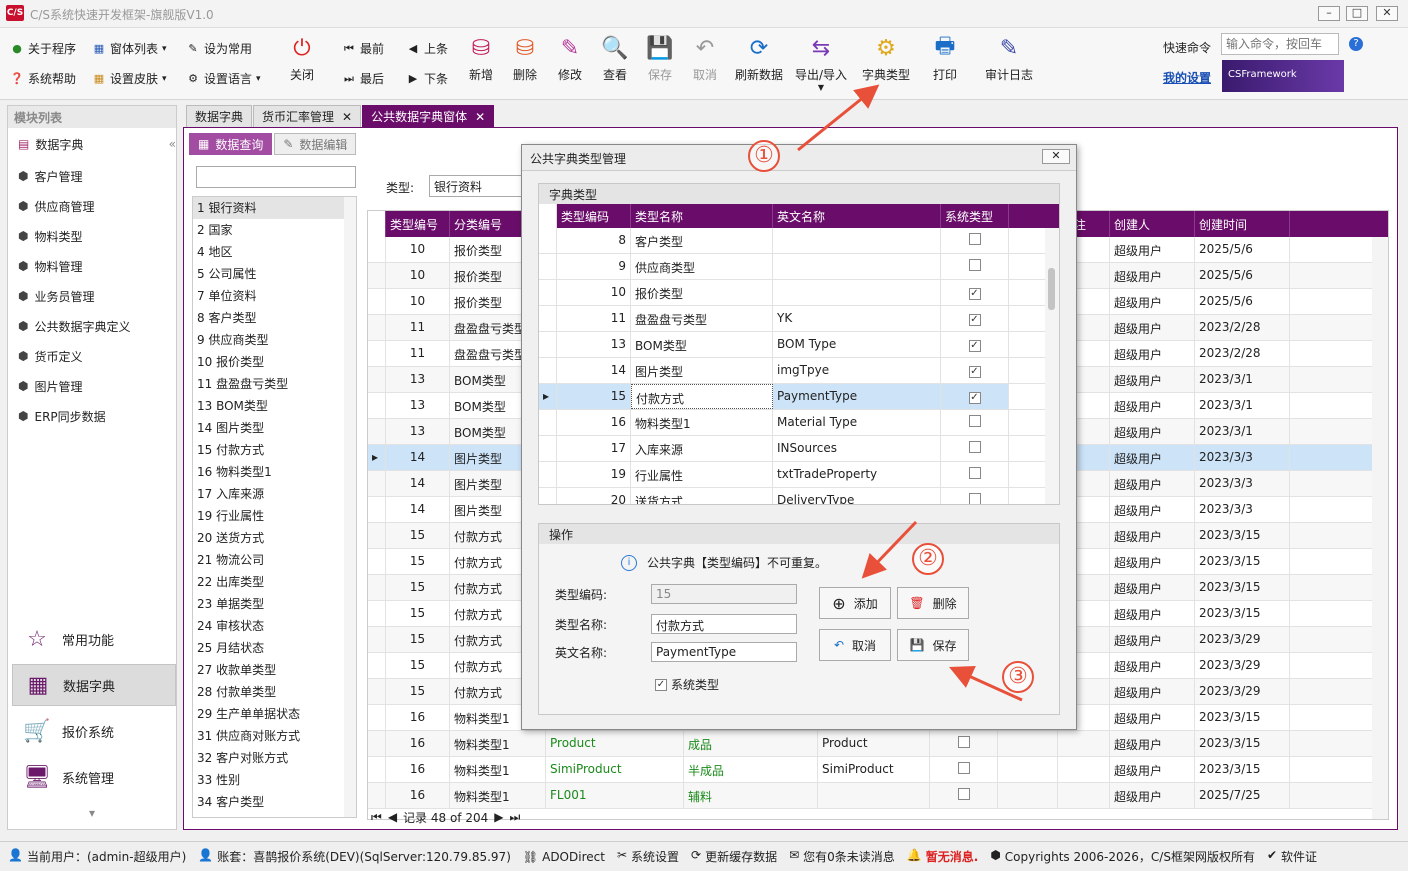 This screenshot has height=871, width=1408. I want to click on list-item: 27 收款单类型, so click(274, 670).